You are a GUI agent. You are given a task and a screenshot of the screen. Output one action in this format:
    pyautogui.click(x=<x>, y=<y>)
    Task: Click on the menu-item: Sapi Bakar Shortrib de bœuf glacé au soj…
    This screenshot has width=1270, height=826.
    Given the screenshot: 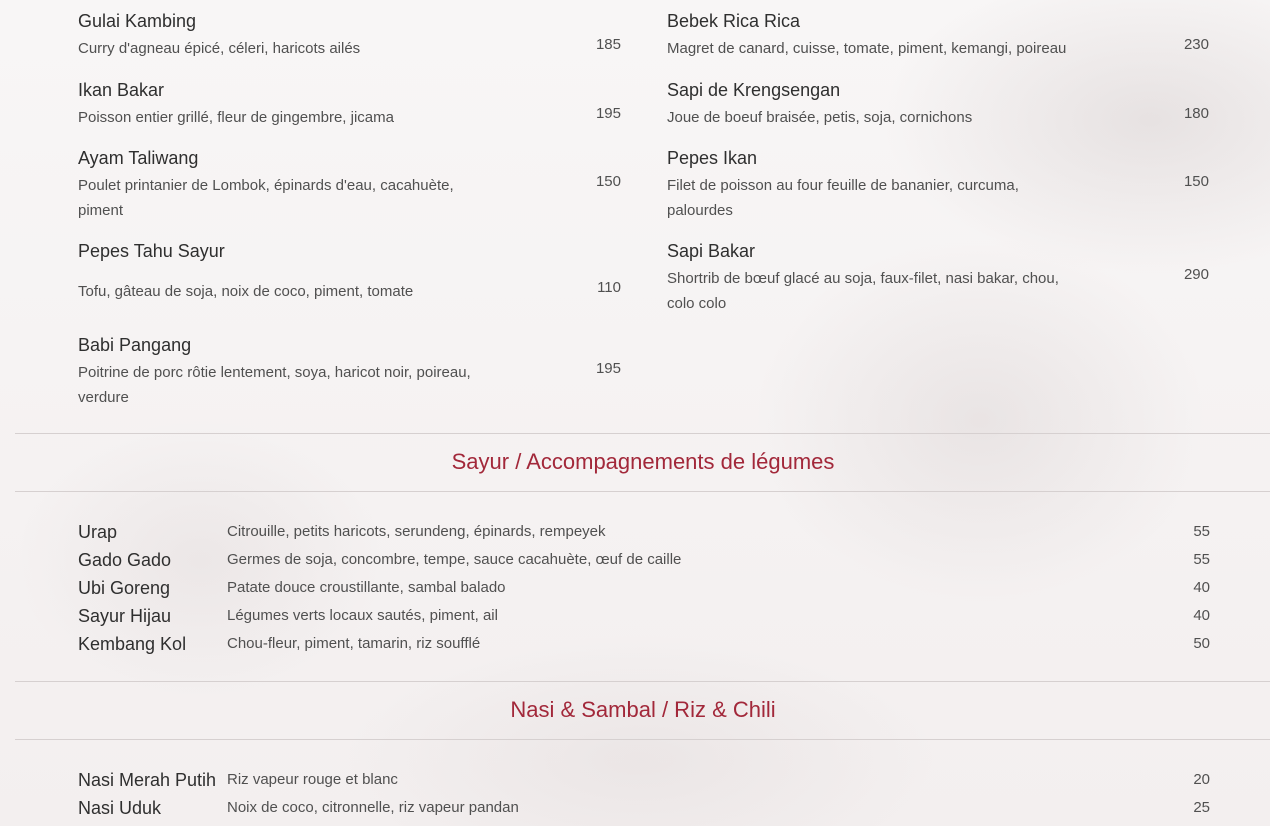 What is the action you would take?
    pyautogui.click(x=939, y=276)
    